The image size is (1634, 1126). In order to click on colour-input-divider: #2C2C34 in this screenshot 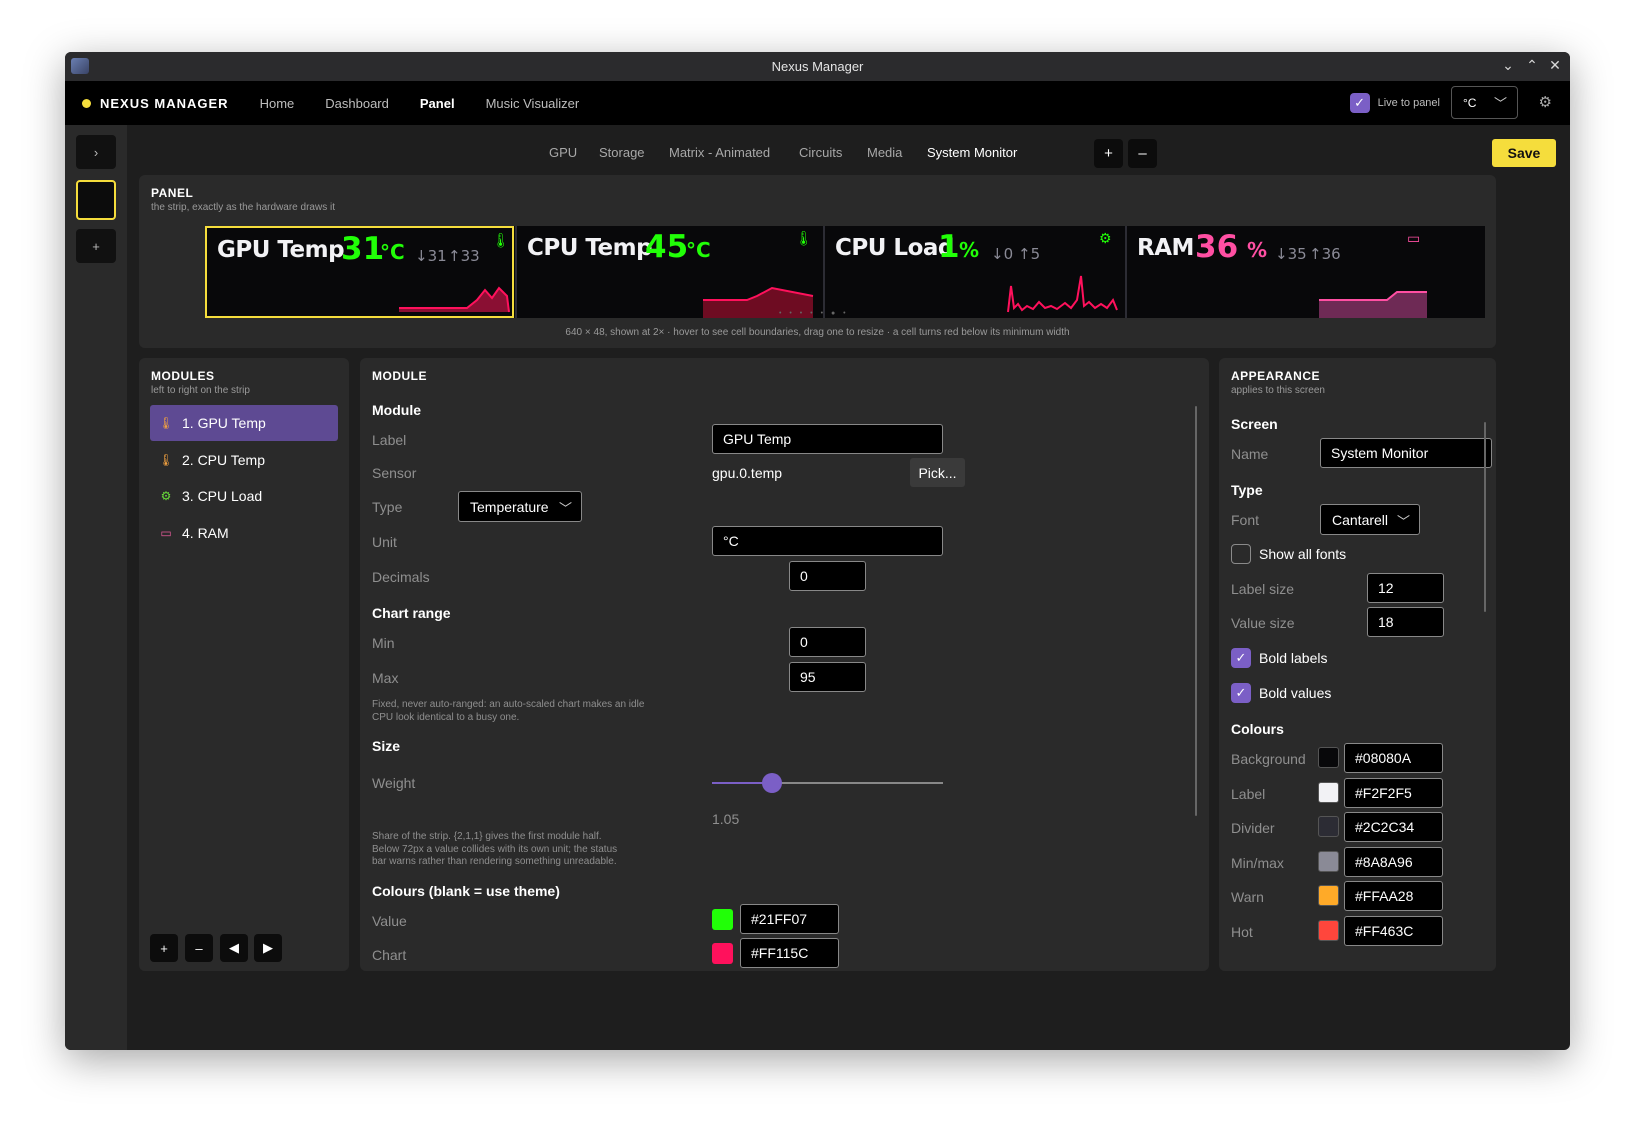, I will do `click(1393, 827)`.